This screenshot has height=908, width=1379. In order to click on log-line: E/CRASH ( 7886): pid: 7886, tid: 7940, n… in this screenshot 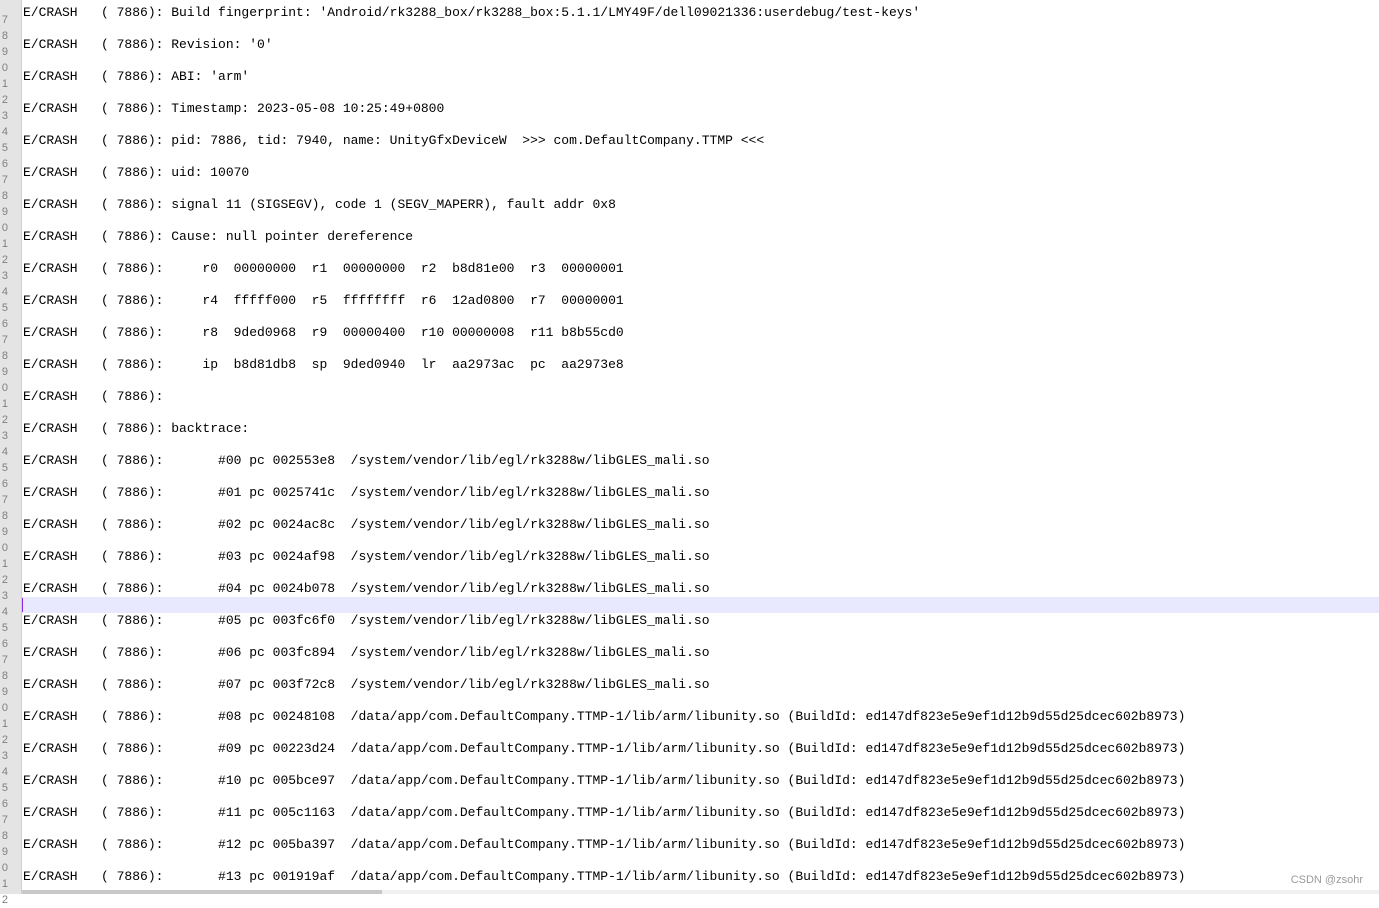, I will do `click(700, 141)`.